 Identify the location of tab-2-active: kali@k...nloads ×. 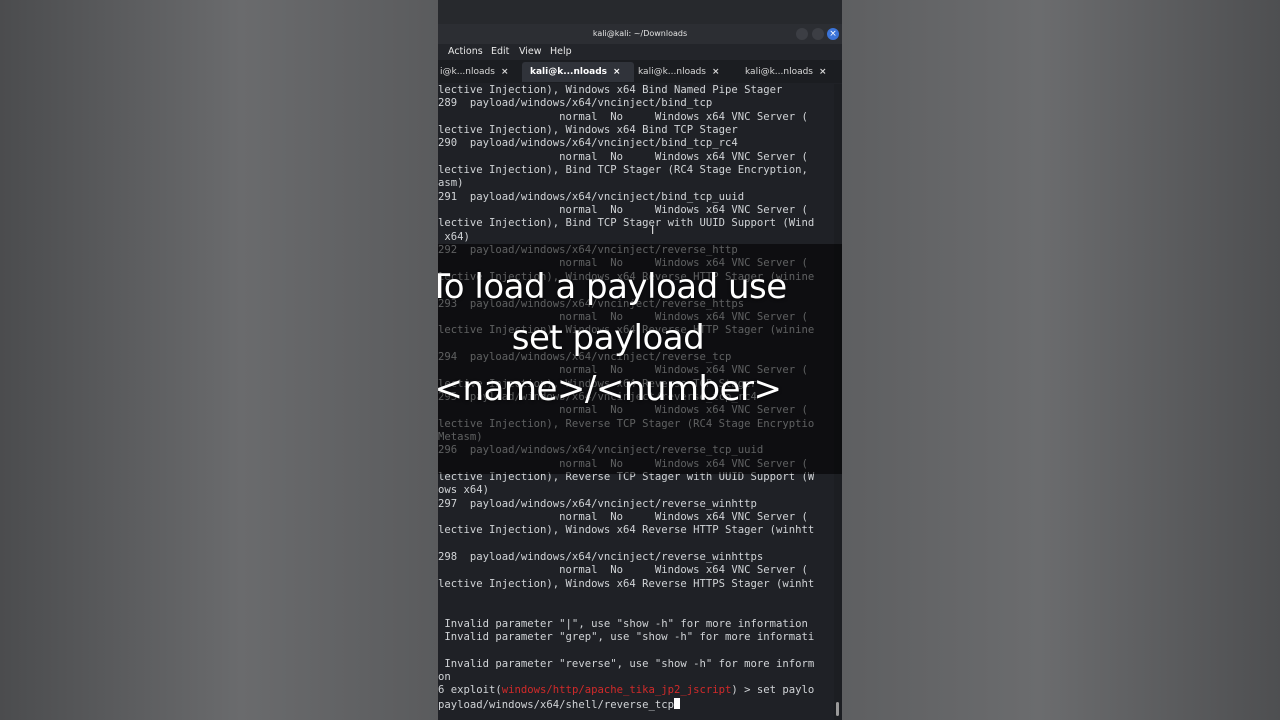
(578, 72).